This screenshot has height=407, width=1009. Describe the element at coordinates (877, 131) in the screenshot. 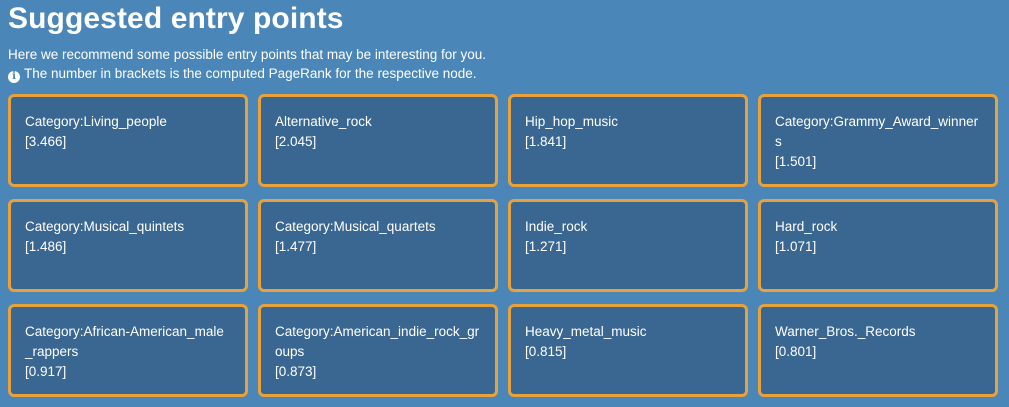

I see `entry-point-label: Category:Grammy_Award_winners` at that location.